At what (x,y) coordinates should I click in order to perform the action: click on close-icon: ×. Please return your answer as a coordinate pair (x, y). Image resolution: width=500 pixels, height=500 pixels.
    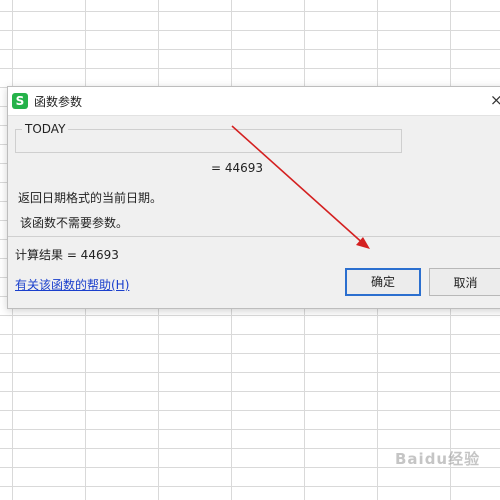
    Looking at the image, I should click on (495, 100).